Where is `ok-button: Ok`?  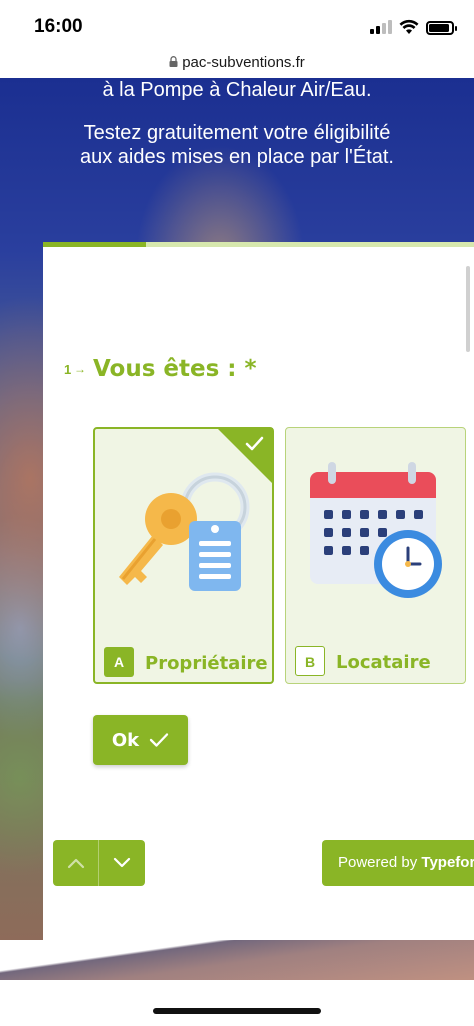 ok-button: Ok is located at coordinates (140, 740).